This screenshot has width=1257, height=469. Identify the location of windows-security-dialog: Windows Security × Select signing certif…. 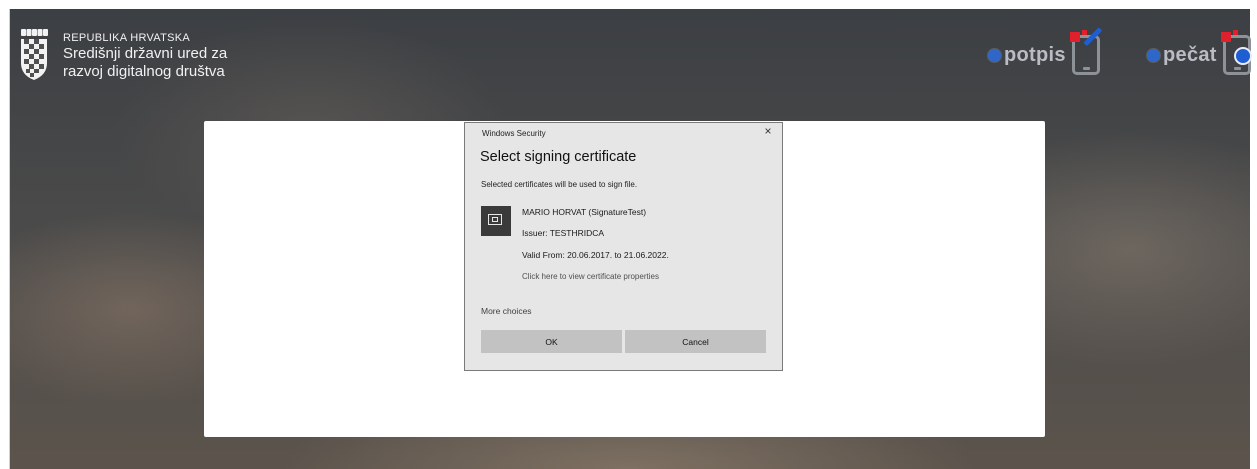
(623, 246).